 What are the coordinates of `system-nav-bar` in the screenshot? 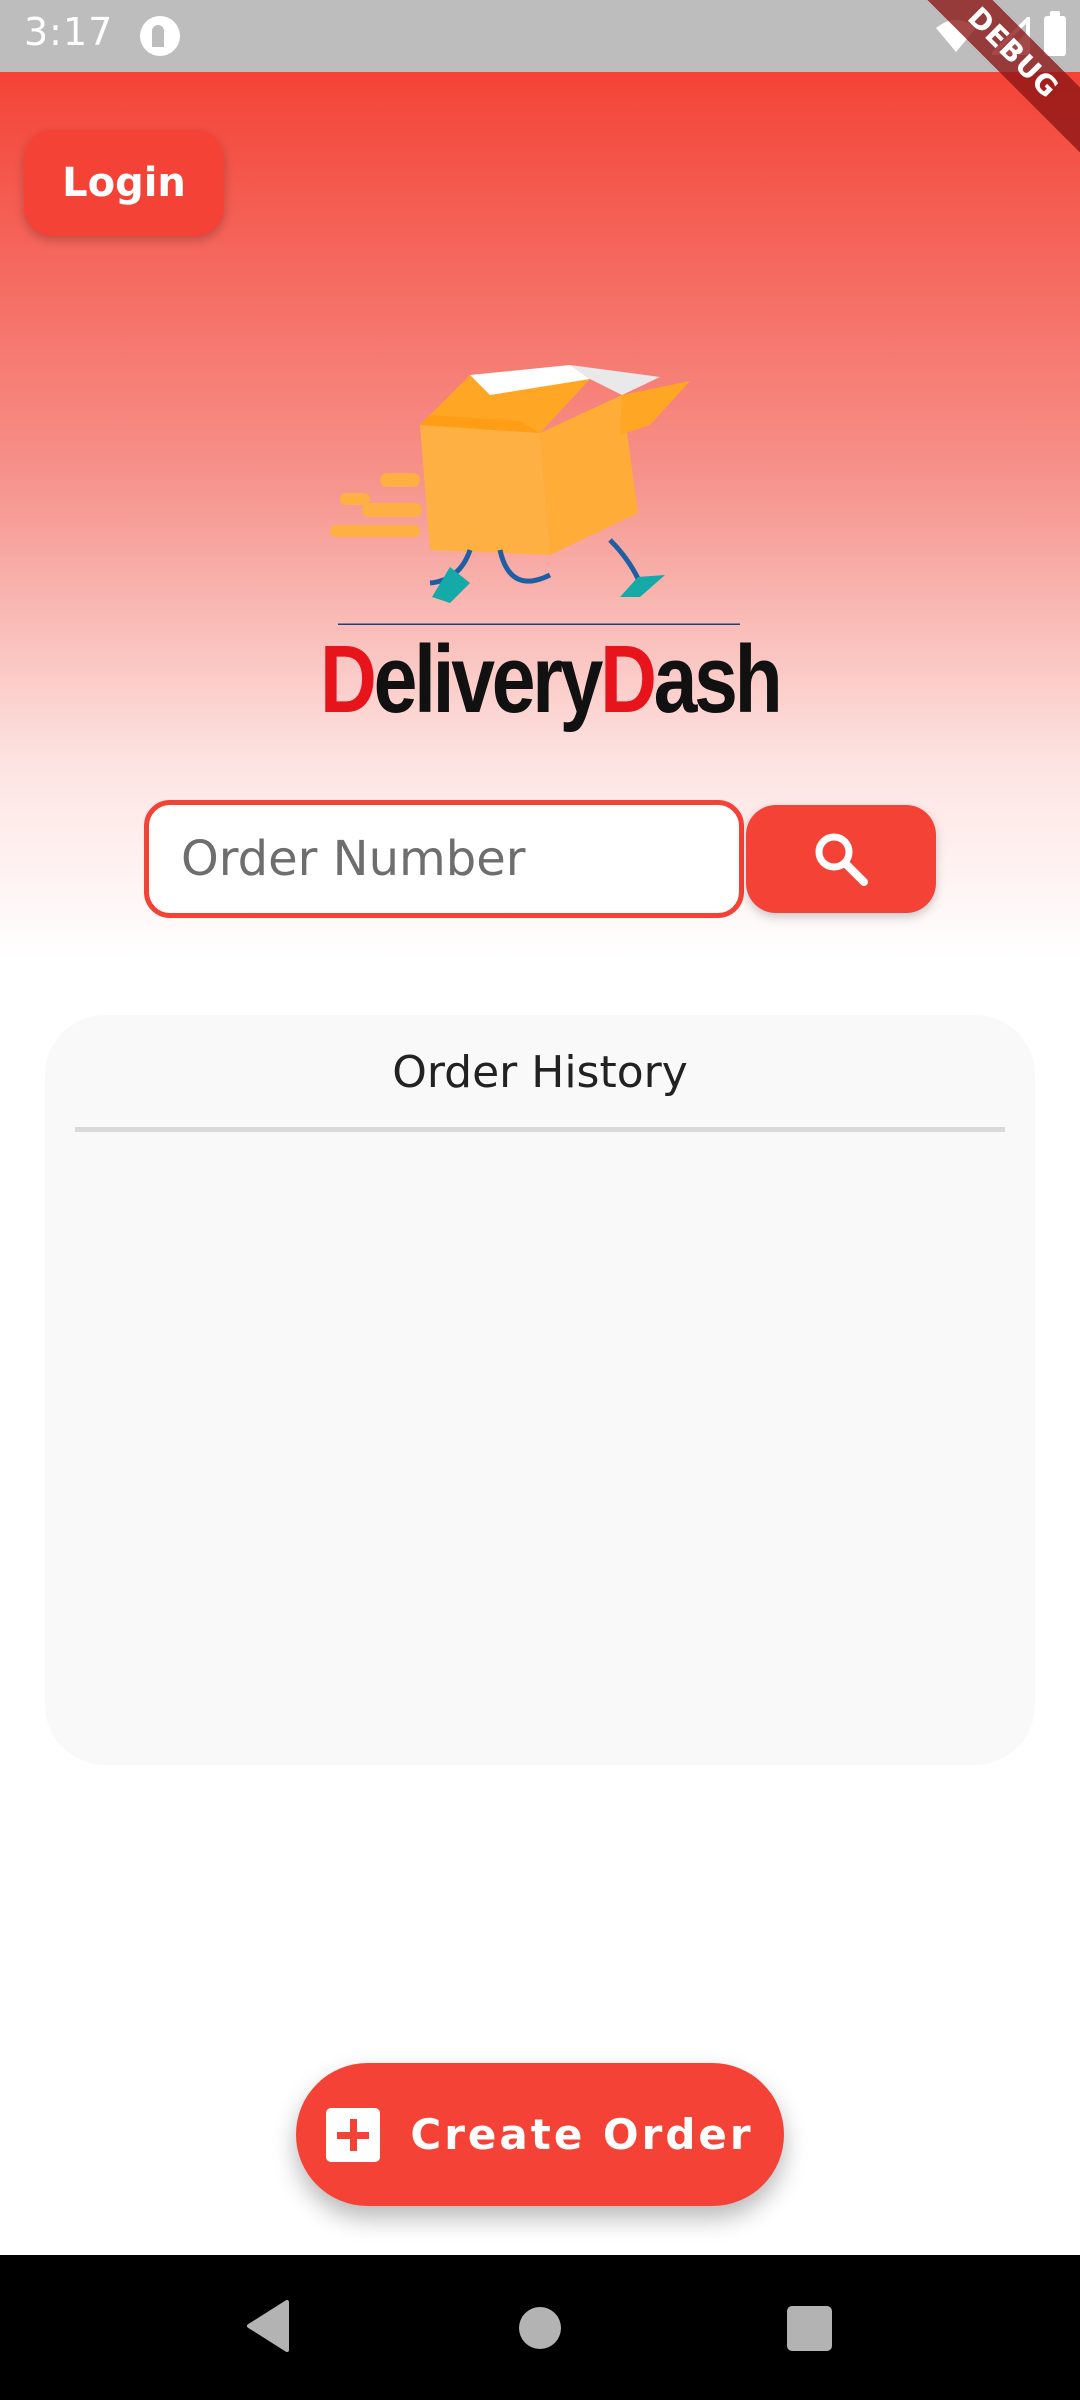 It's located at (540, 2327).